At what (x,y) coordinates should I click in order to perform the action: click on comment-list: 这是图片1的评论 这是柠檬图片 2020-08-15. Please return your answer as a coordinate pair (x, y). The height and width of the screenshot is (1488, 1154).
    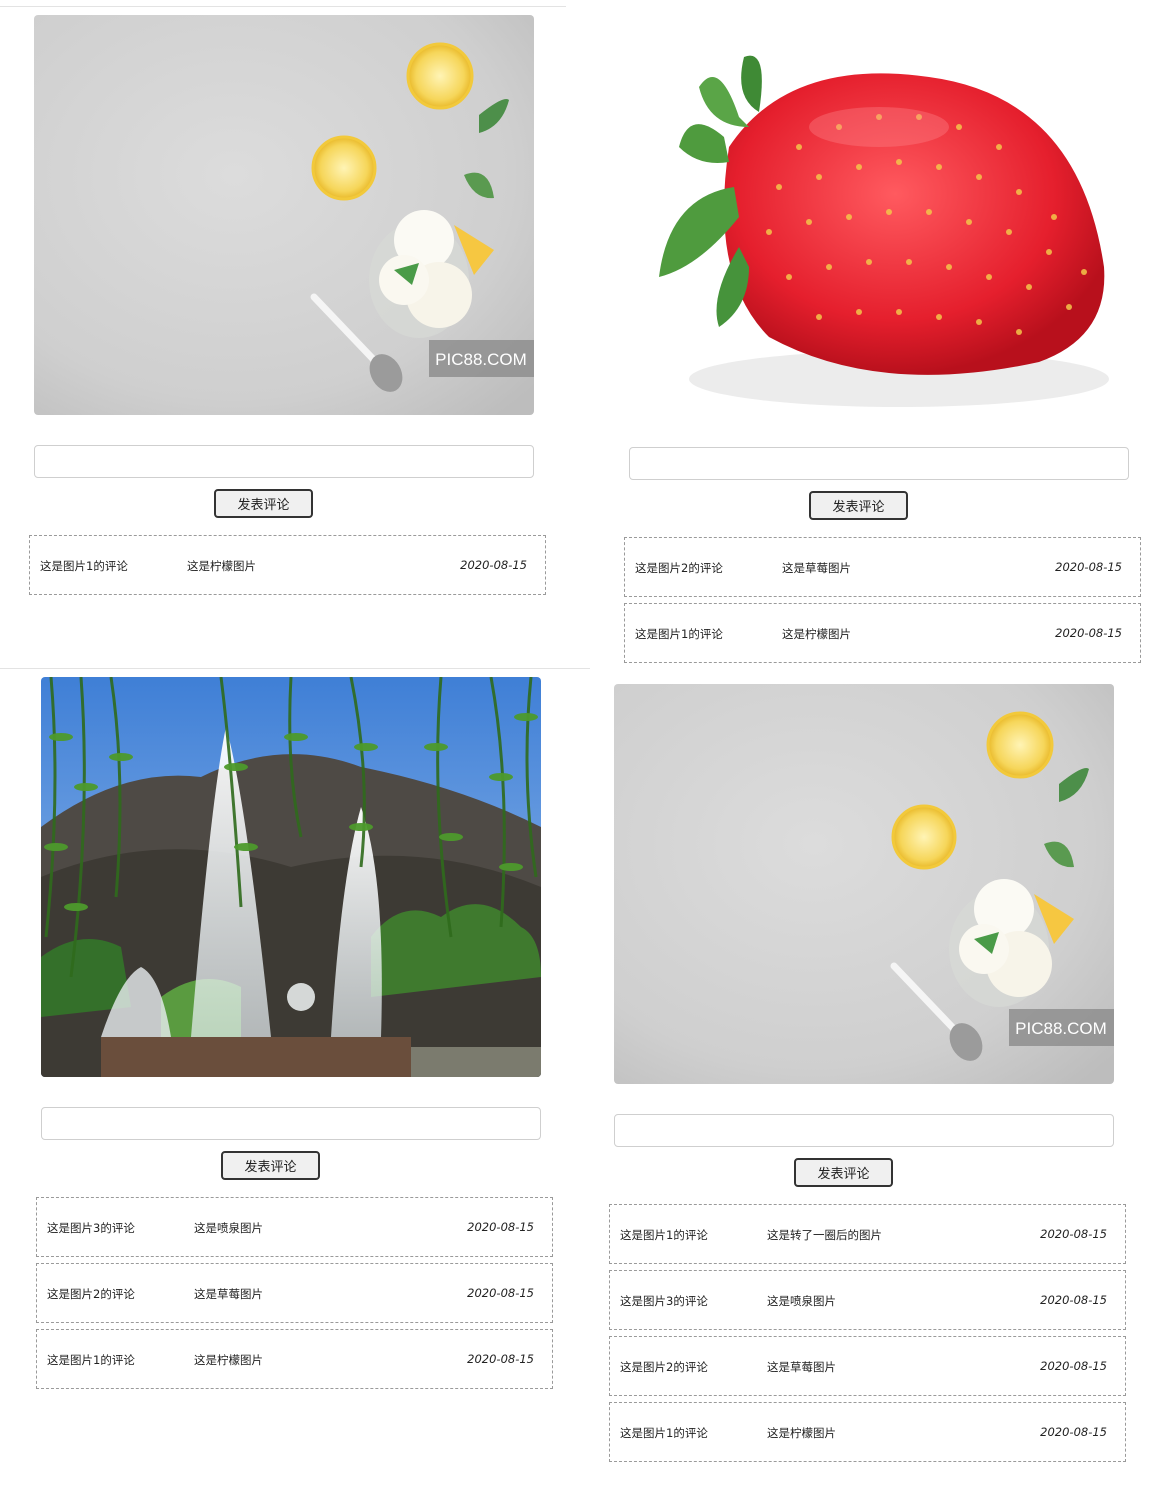
    Looking at the image, I should click on (287, 568).